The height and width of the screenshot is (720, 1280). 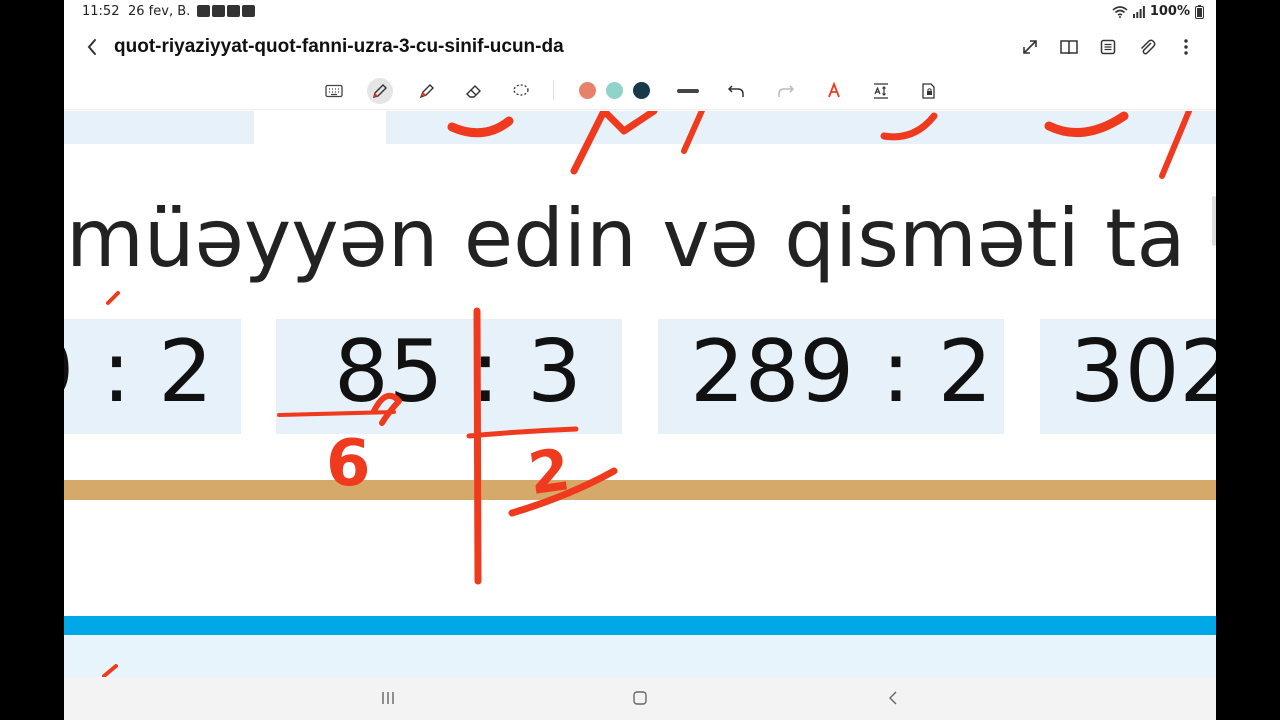 I want to click on battery-icon, so click(x=1199, y=11).